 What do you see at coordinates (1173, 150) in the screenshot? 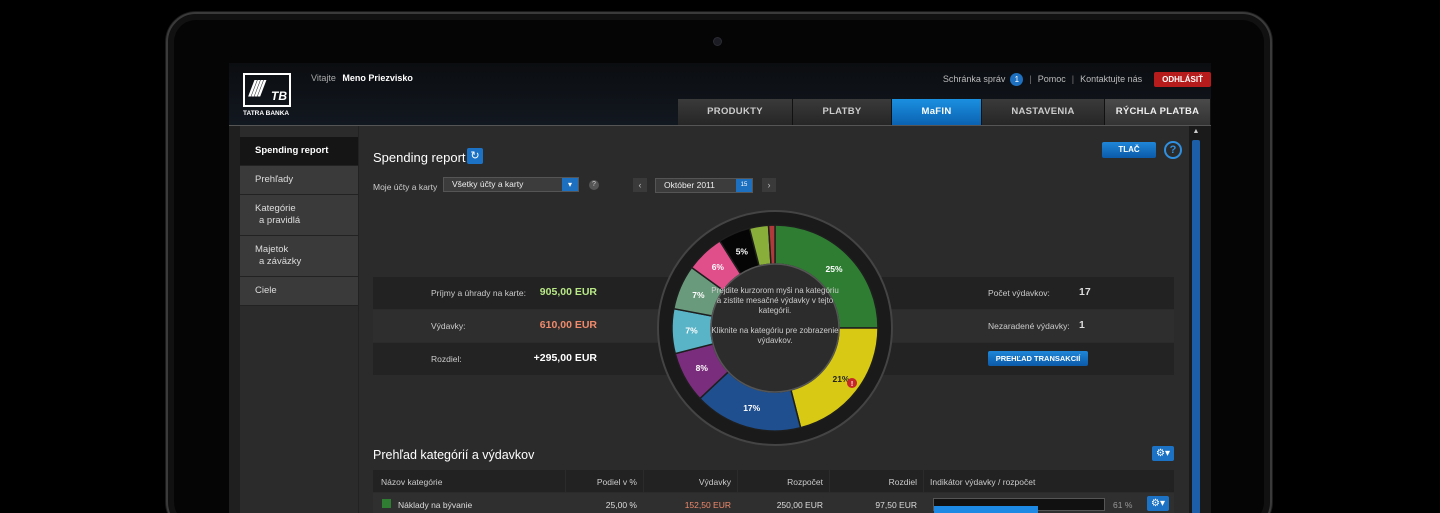
I see `help-icon: ?` at bounding box center [1173, 150].